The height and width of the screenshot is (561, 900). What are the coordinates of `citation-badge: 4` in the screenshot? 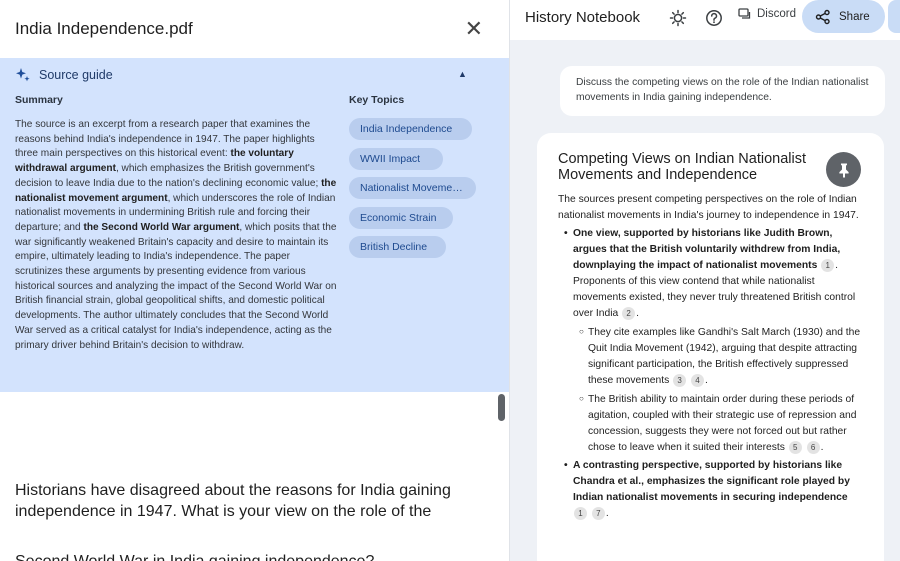 It's located at (698, 380).